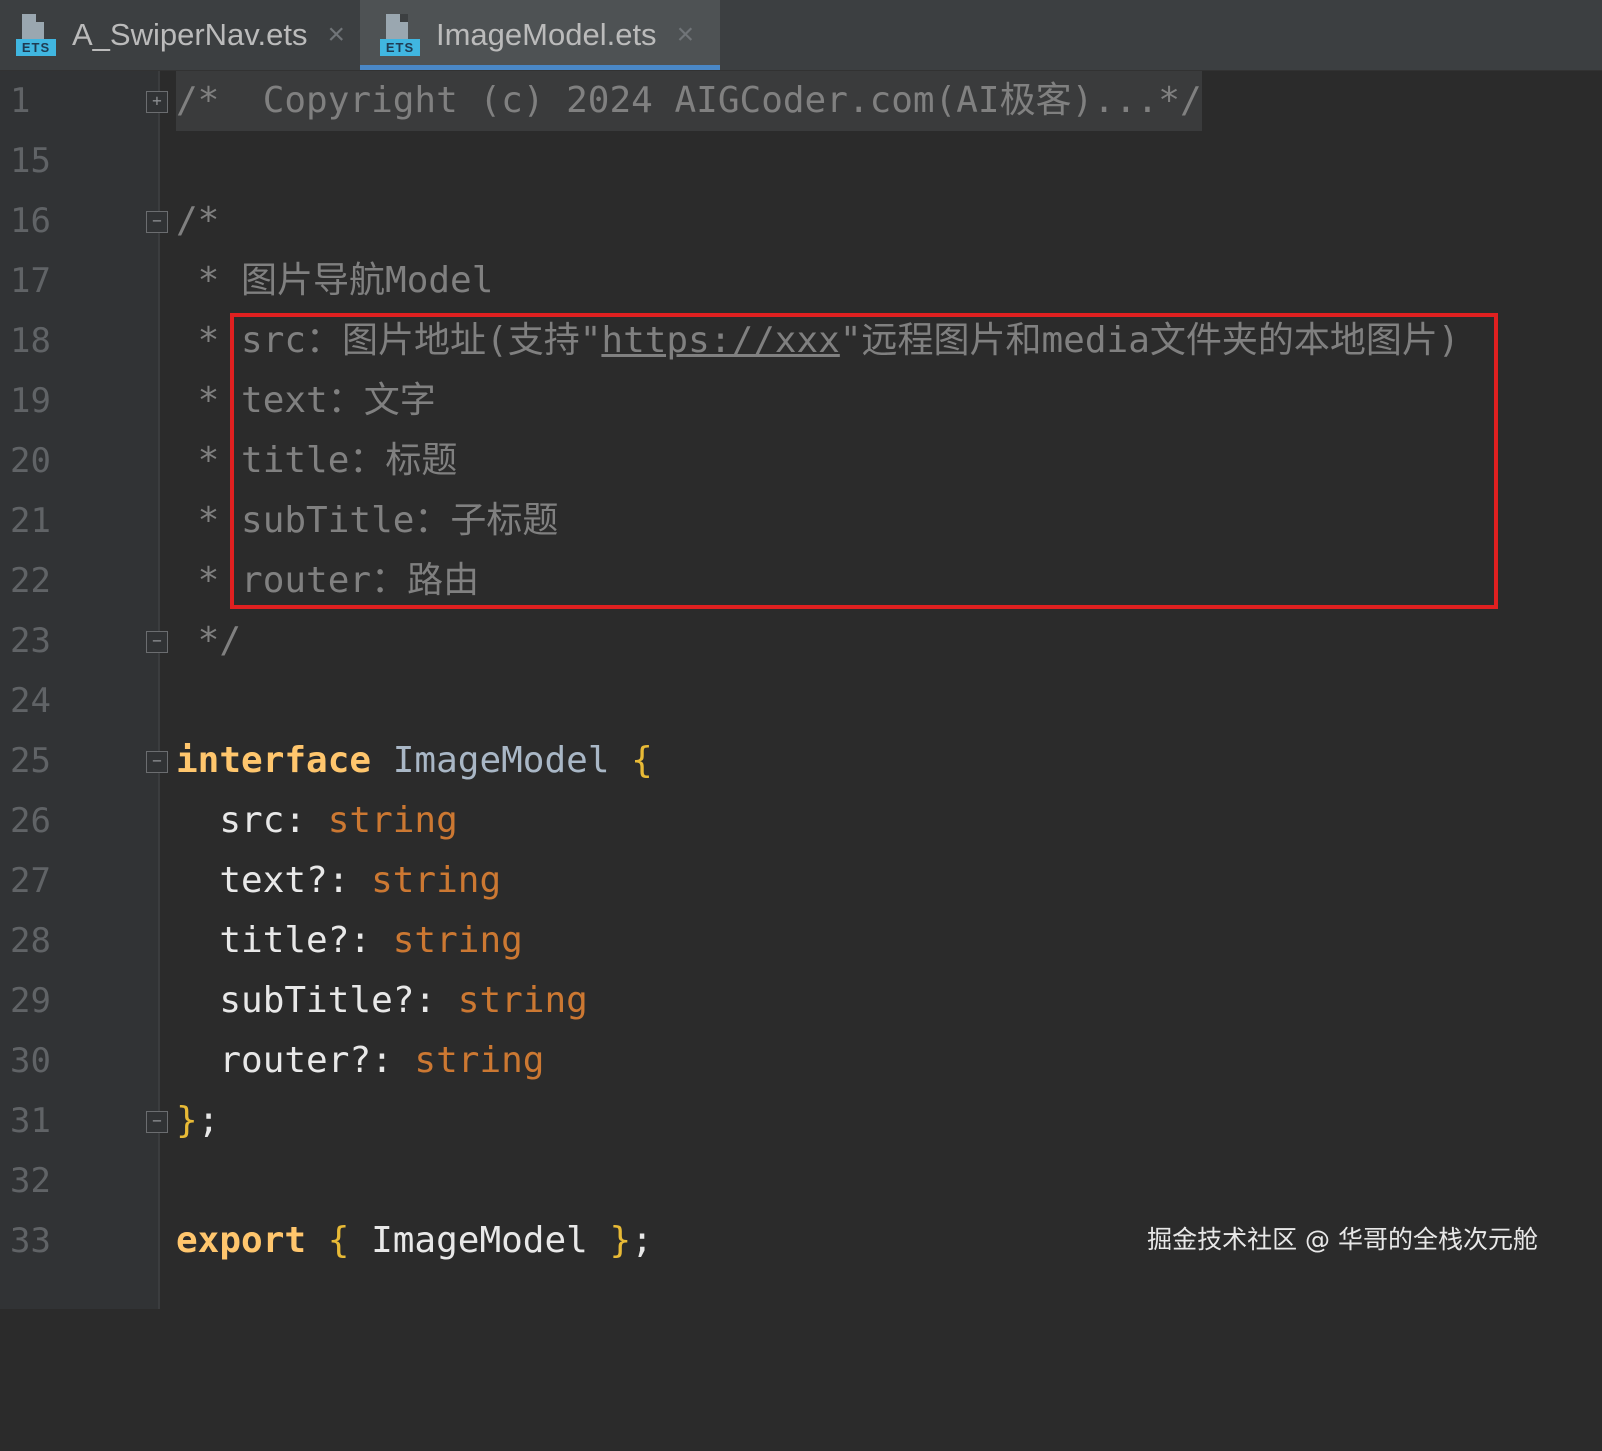 The height and width of the screenshot is (1451, 1602). I want to click on line-number: 27, so click(30, 881).